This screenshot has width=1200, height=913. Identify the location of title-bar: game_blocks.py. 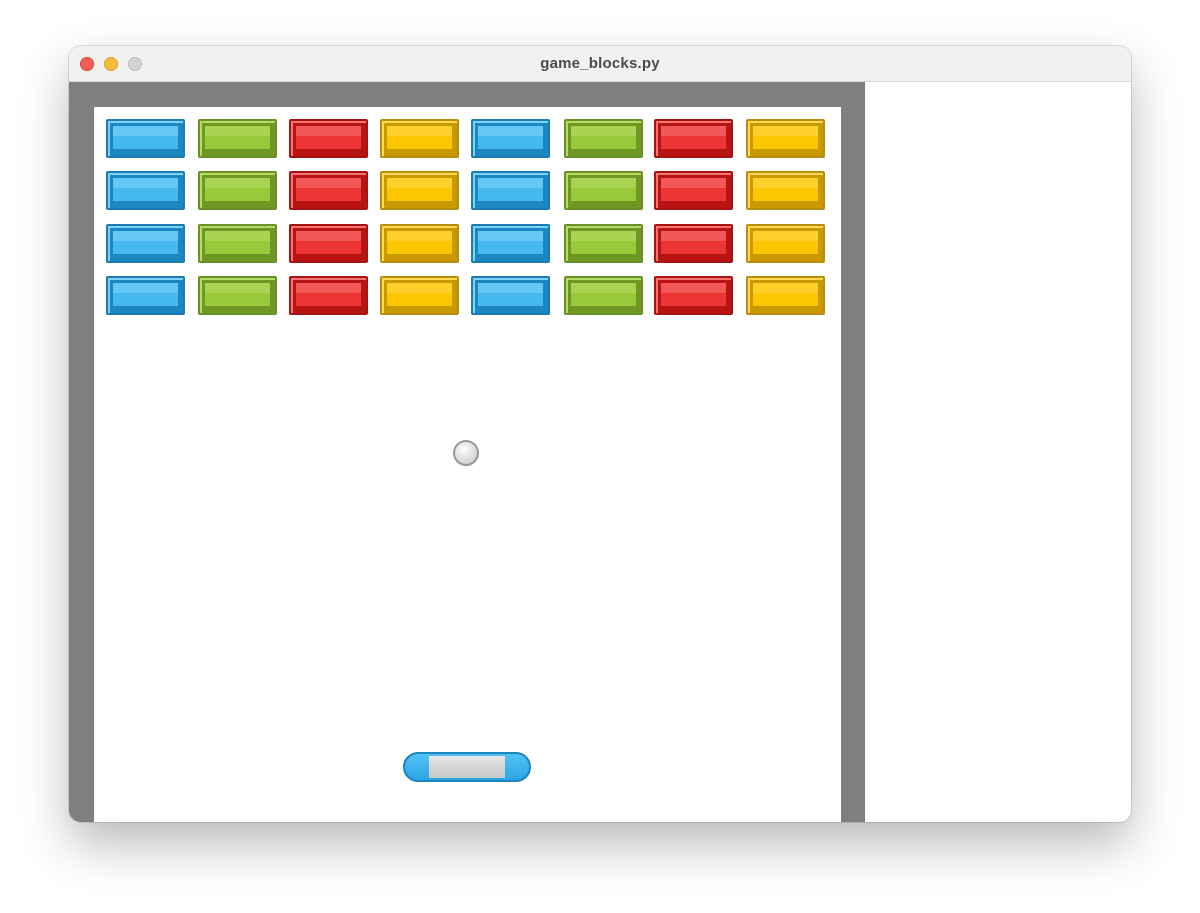
(600, 64).